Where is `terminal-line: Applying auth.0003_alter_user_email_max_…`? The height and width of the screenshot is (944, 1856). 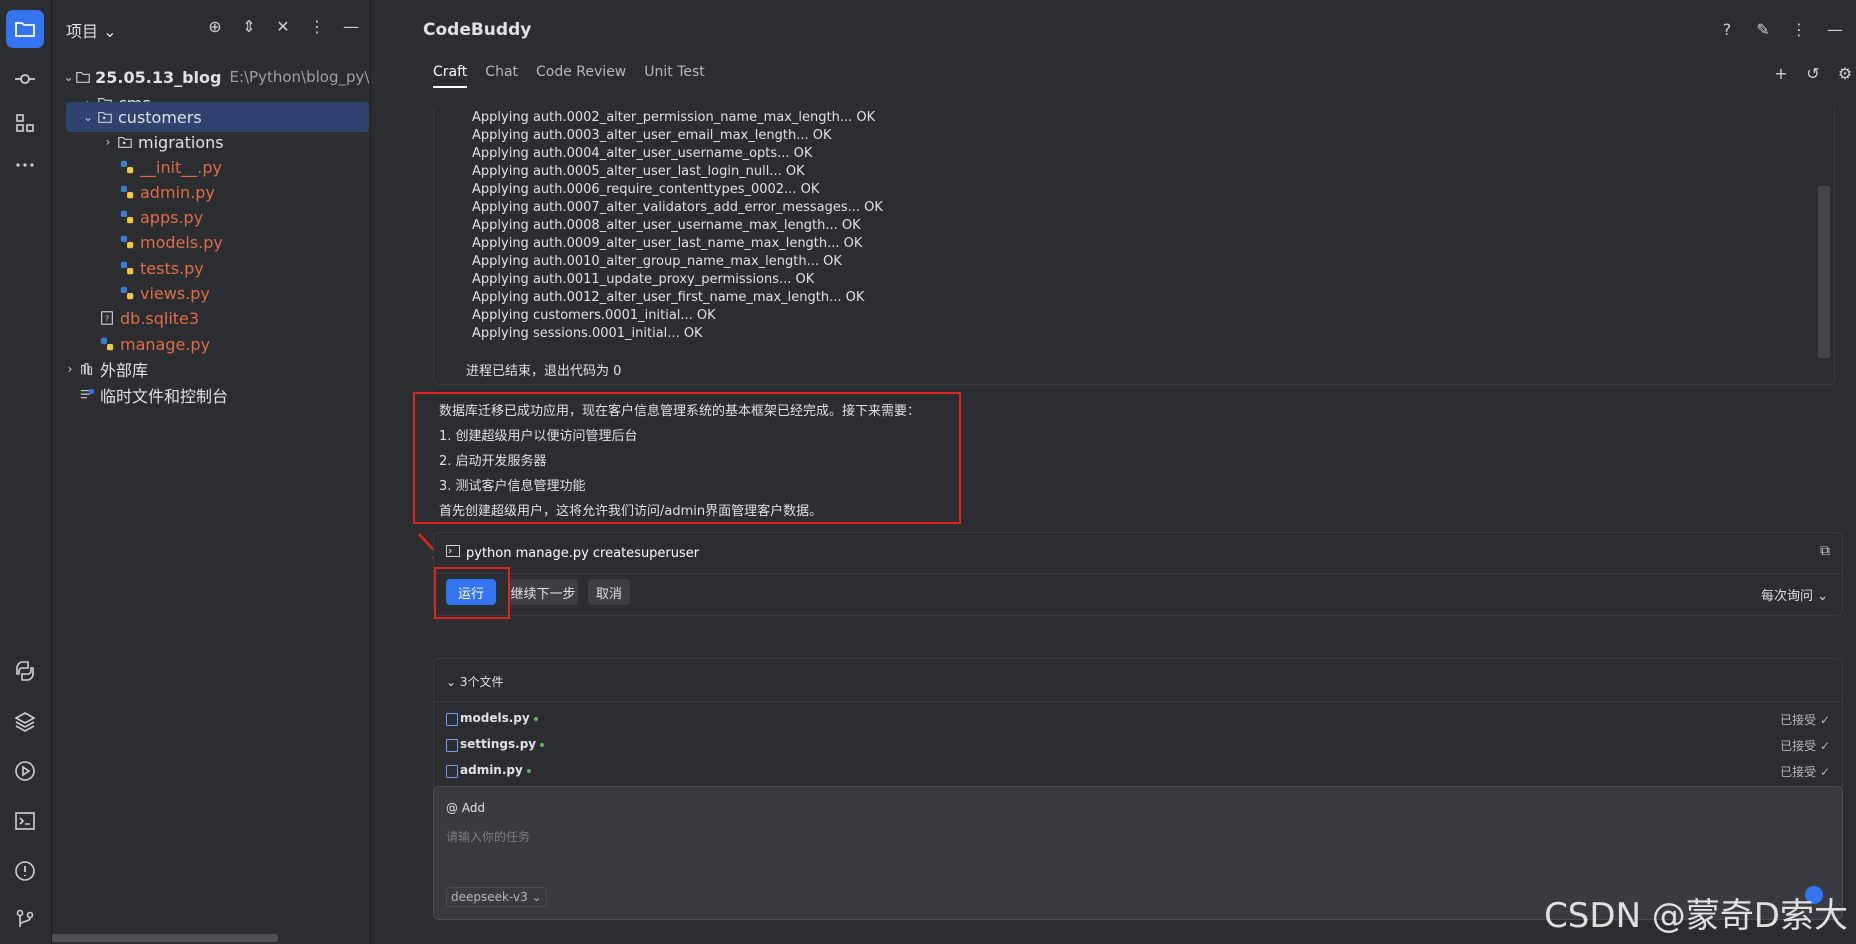 terminal-line: Applying auth.0003_alter_user_email_max_… is located at coordinates (652, 135).